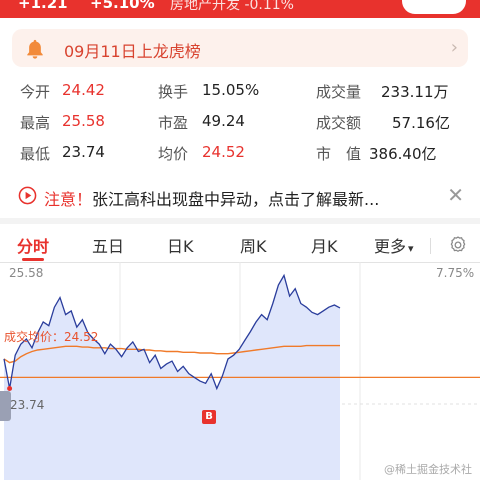 The width and height of the screenshot is (480, 480). I want to click on mktcap-value: 386.40亿, so click(403, 154).